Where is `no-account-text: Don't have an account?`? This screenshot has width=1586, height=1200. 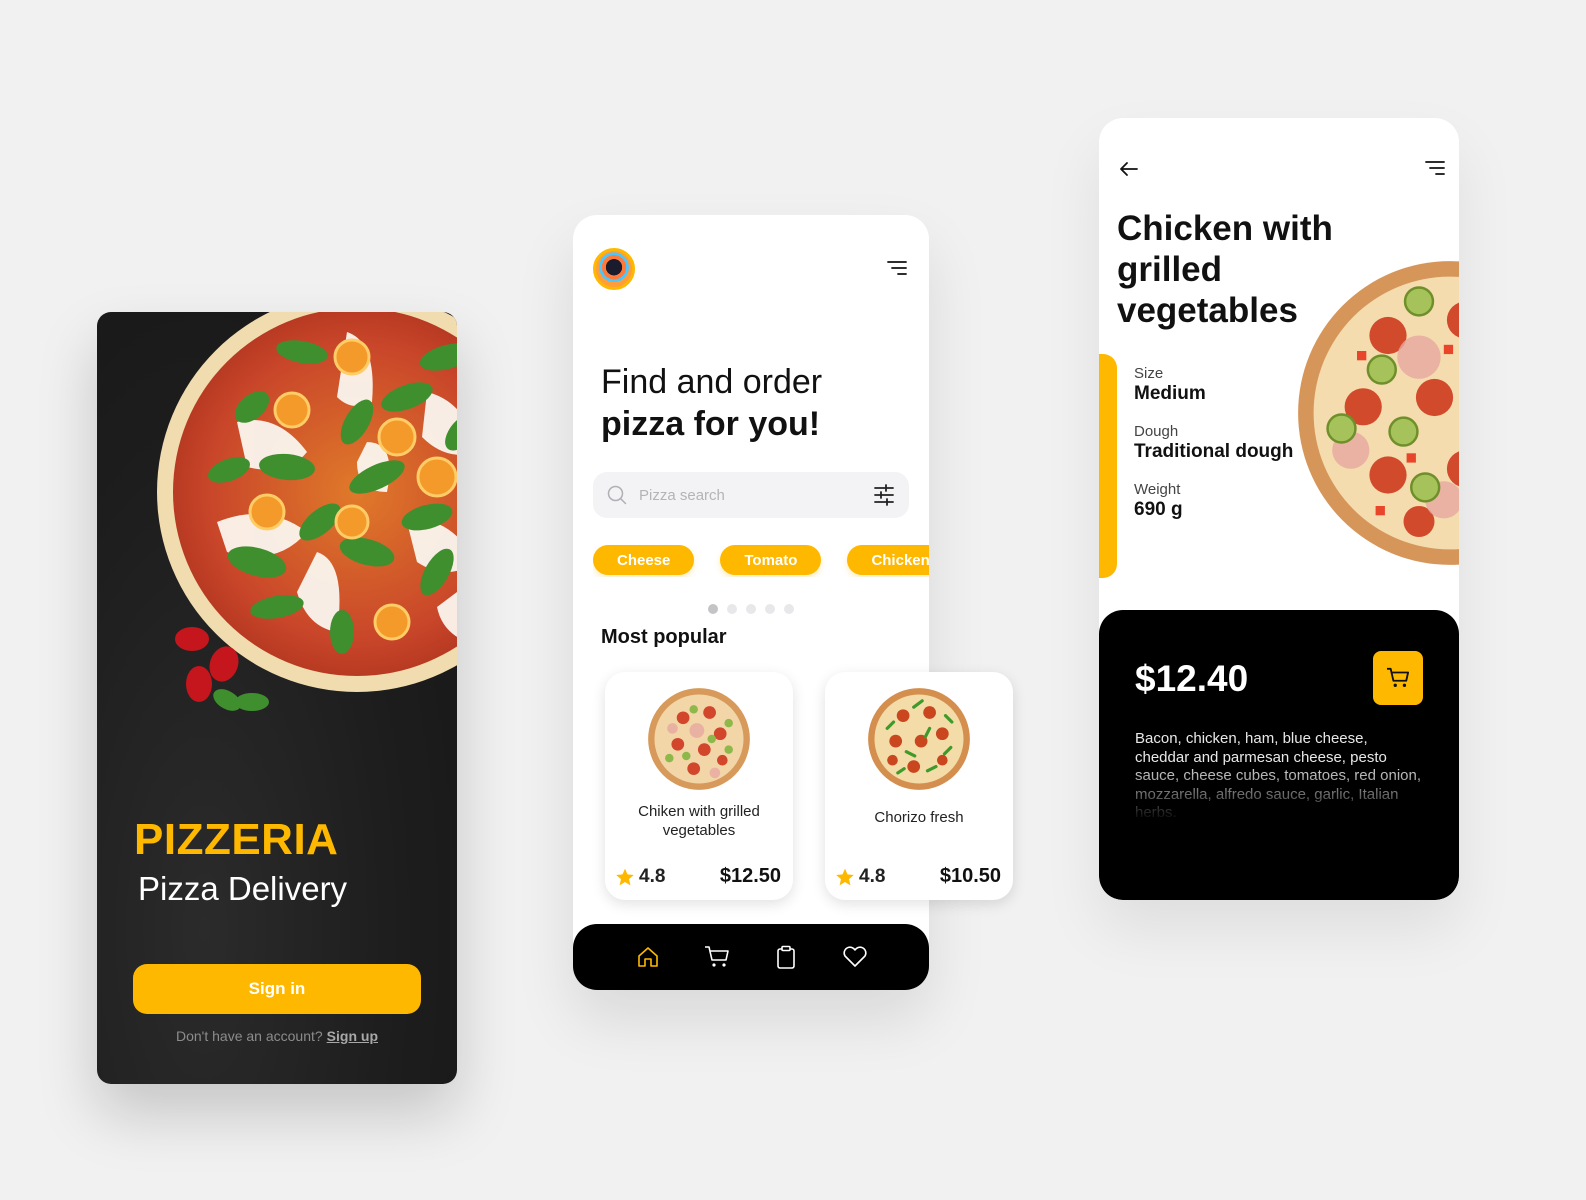
no-account-text: Don't have an account? is located at coordinates (249, 1036).